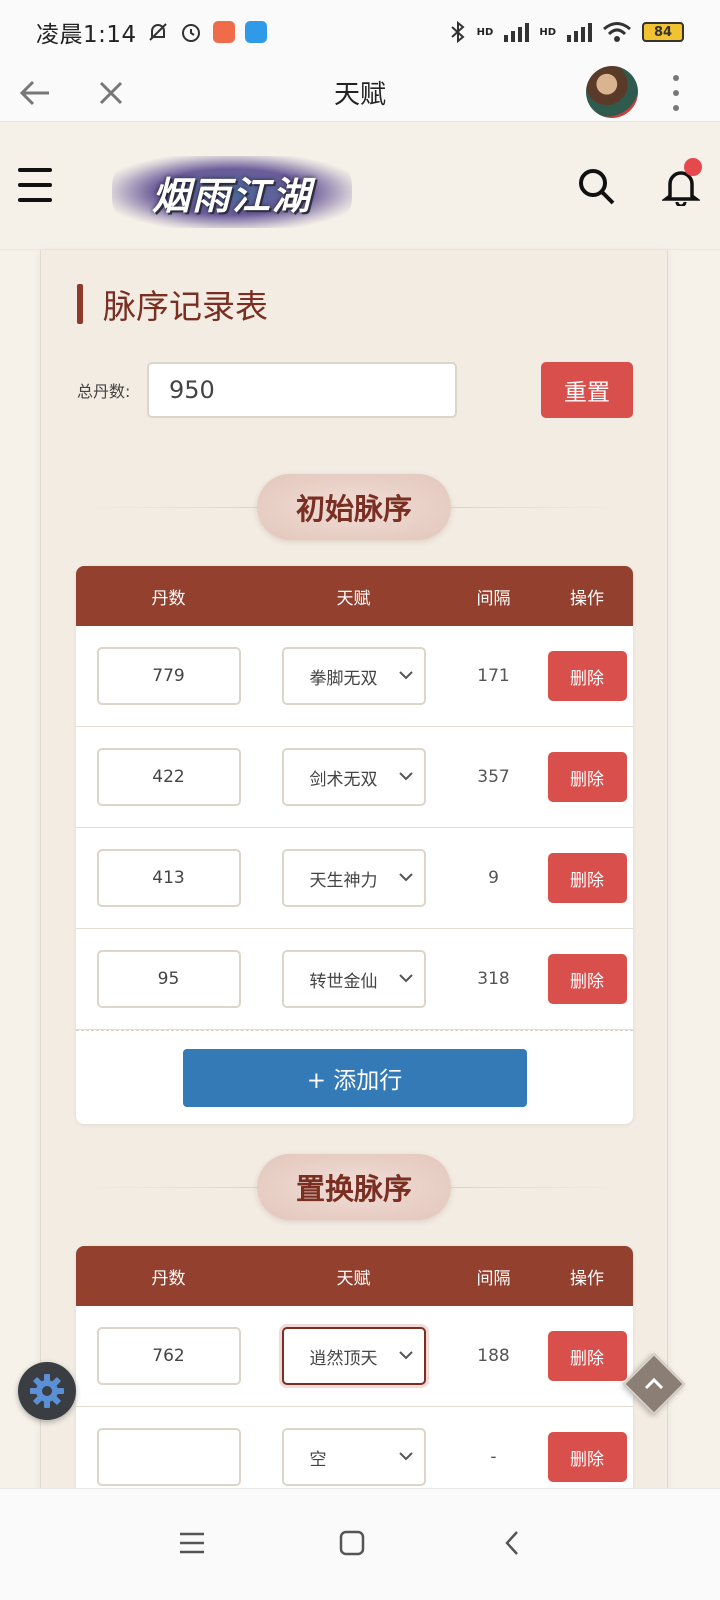 This screenshot has height=1600, width=720. I want to click on talent-cell: 空, so click(353, 1457).